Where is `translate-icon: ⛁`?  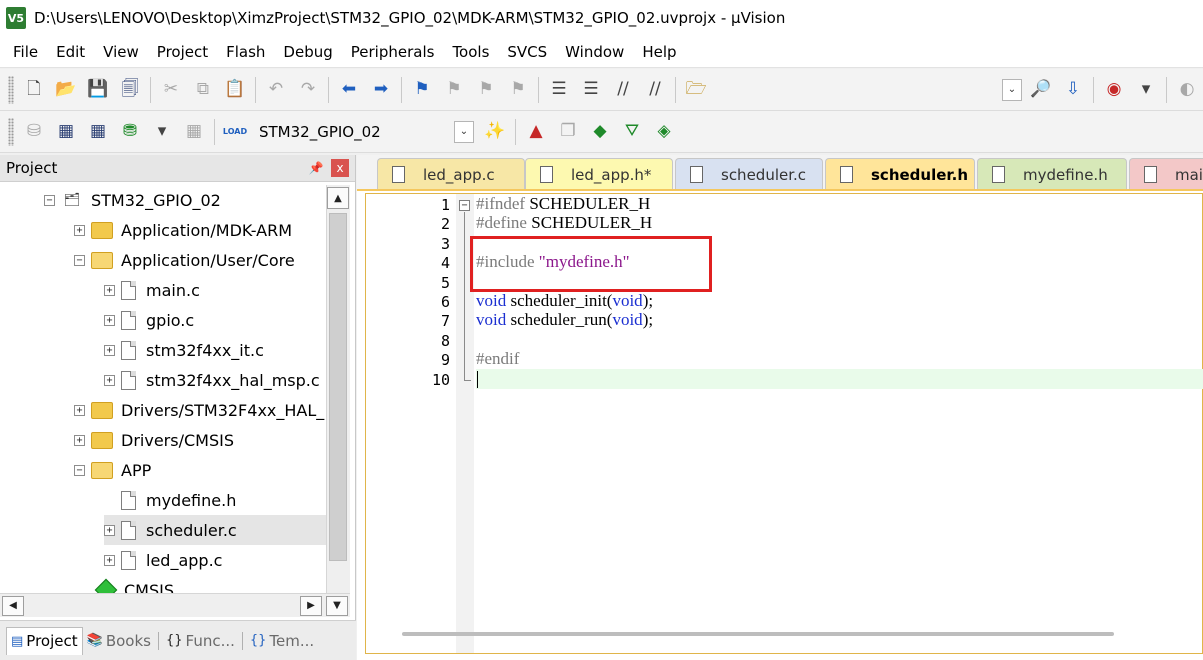
translate-icon: ⛁ is located at coordinates (34, 132).